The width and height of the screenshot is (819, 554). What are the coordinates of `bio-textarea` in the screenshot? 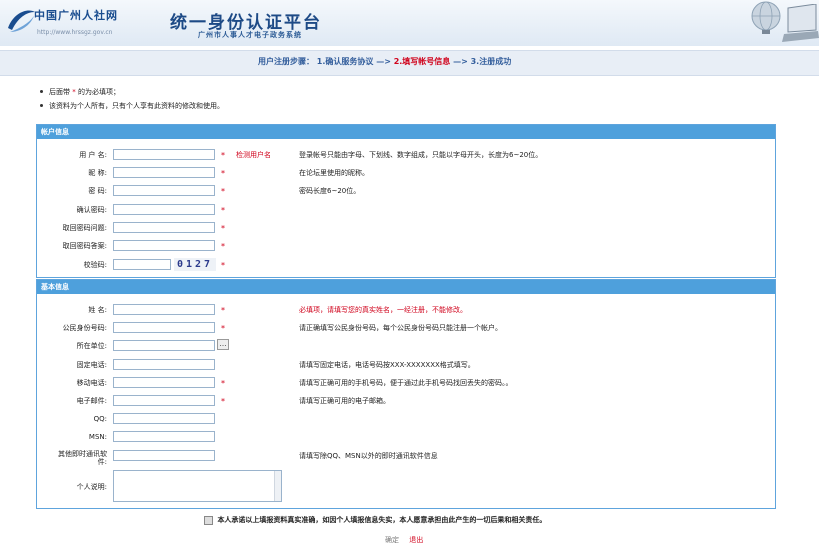 It's located at (197, 486).